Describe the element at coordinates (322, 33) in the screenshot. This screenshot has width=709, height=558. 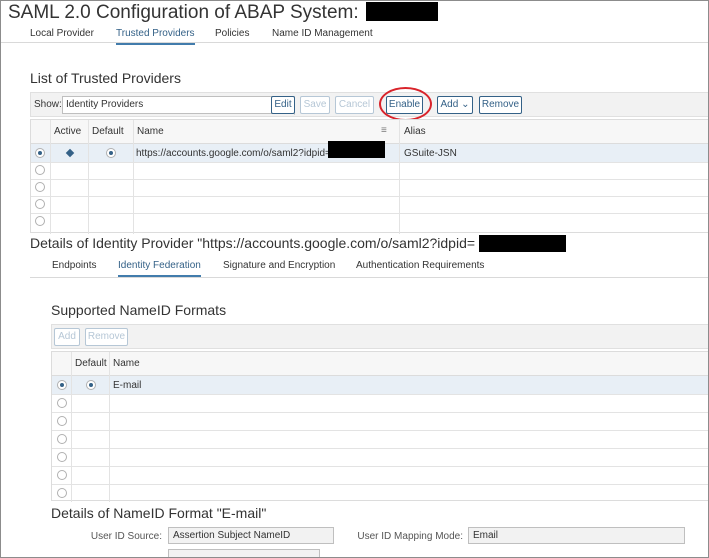
I see `tab-name-id-management: Name ID Management` at that location.